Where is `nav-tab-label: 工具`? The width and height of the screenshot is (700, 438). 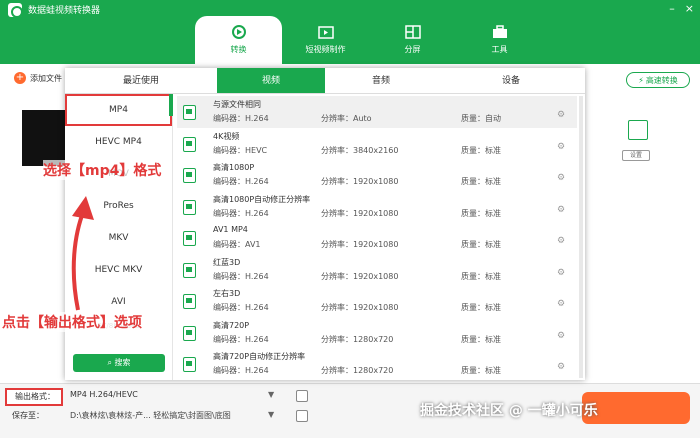
nav-tab-label: 工具 is located at coordinates (499, 49).